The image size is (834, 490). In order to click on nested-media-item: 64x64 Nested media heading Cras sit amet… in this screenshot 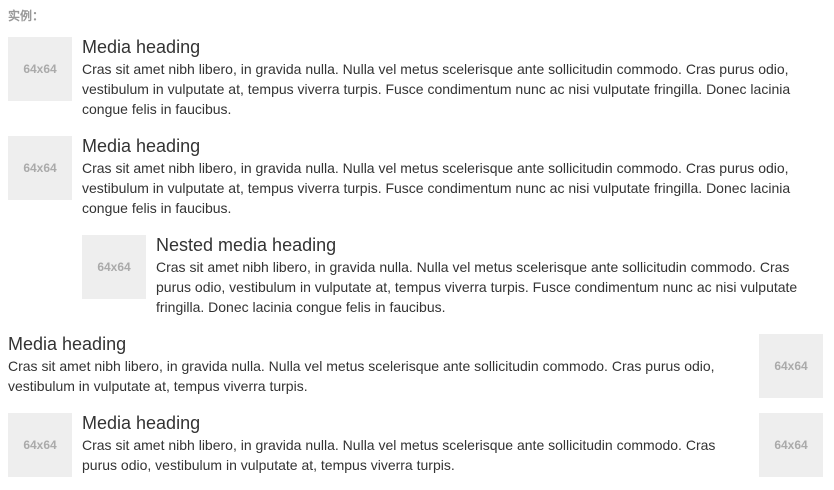, I will do `click(448, 276)`.